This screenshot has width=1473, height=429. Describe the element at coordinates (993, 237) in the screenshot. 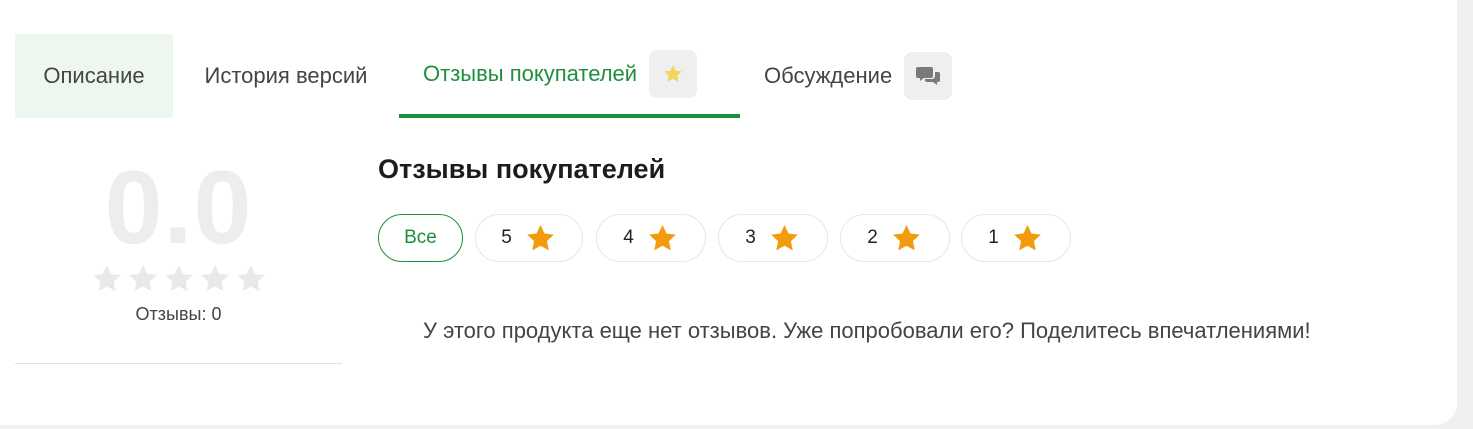

I see `filter-1-label: 1` at that location.